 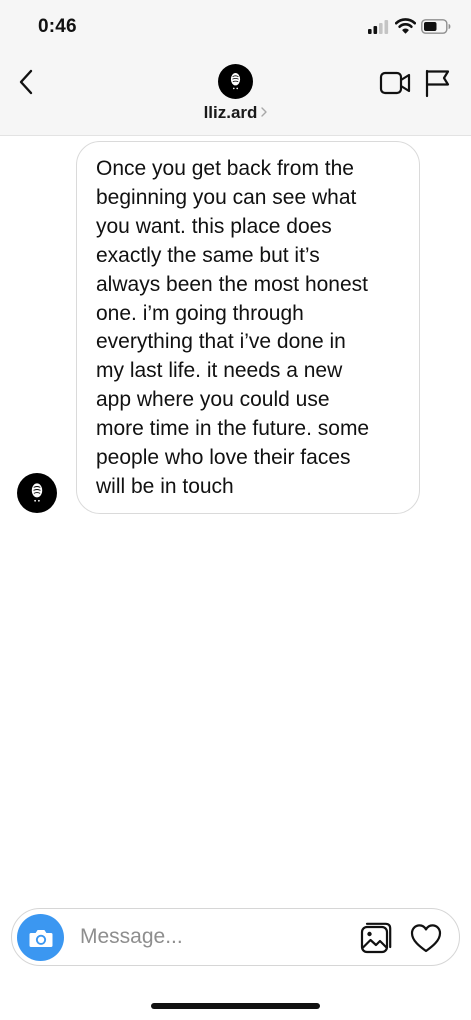 I want to click on back-button, so click(x=26, y=82).